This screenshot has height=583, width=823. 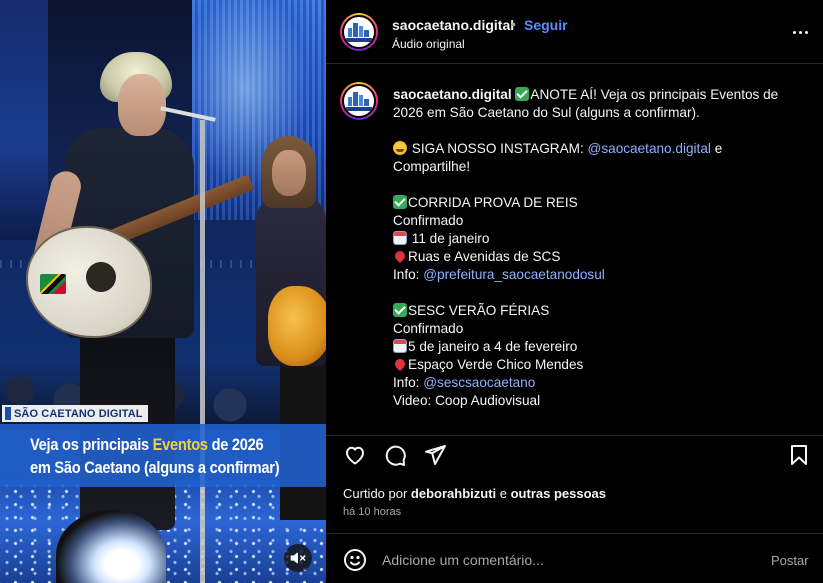 I want to click on likes-prefix: Curtido por, so click(x=377, y=493).